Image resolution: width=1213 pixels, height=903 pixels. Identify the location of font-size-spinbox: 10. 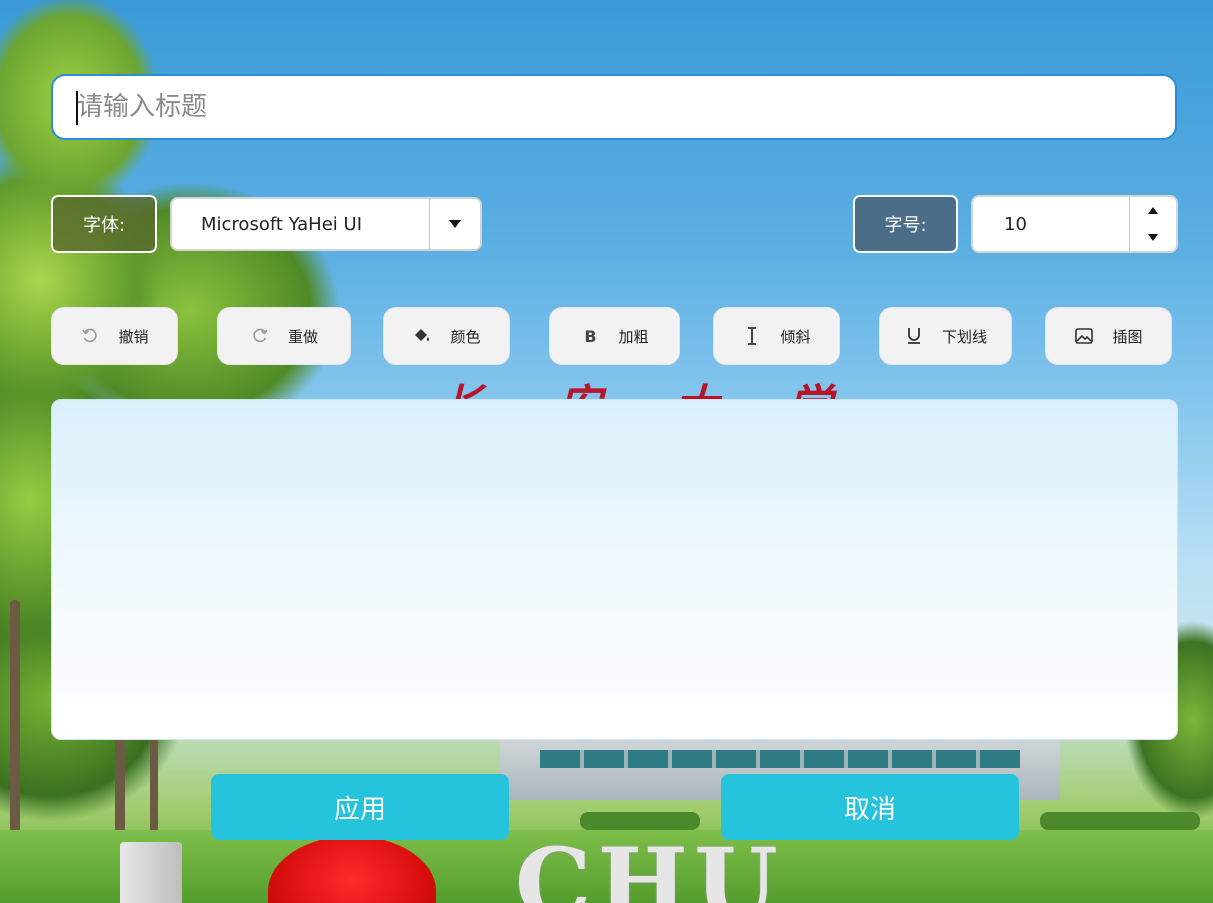
(1074, 224).